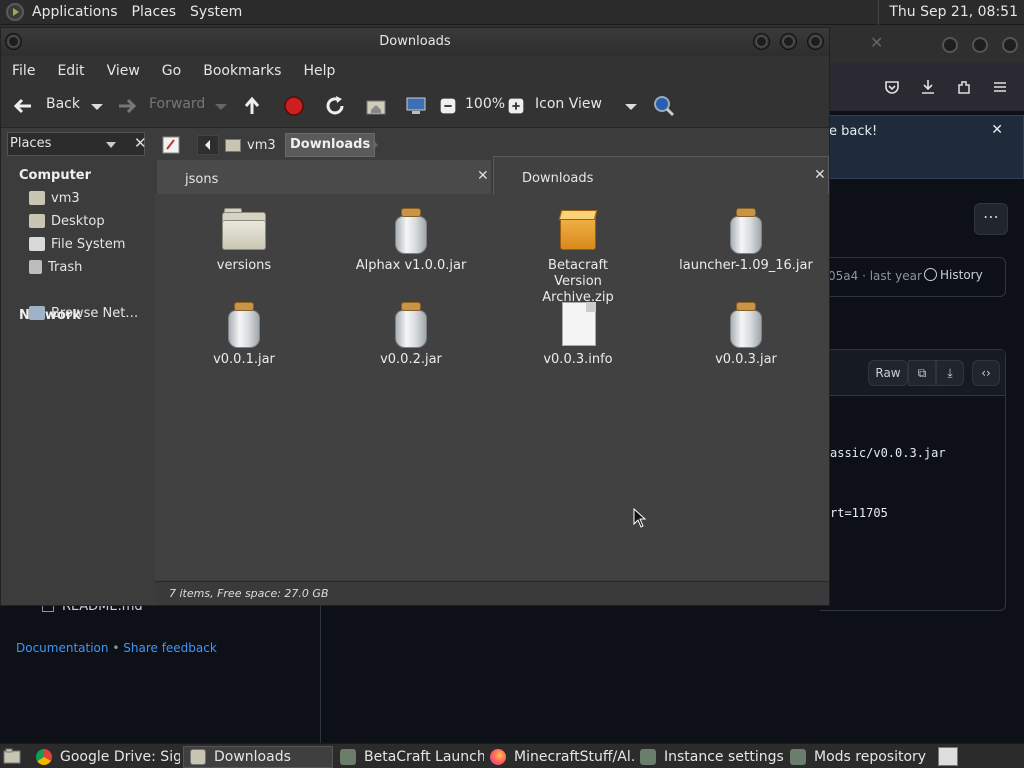 This screenshot has height=768, width=1024. I want to click on close-button, so click(815, 41).